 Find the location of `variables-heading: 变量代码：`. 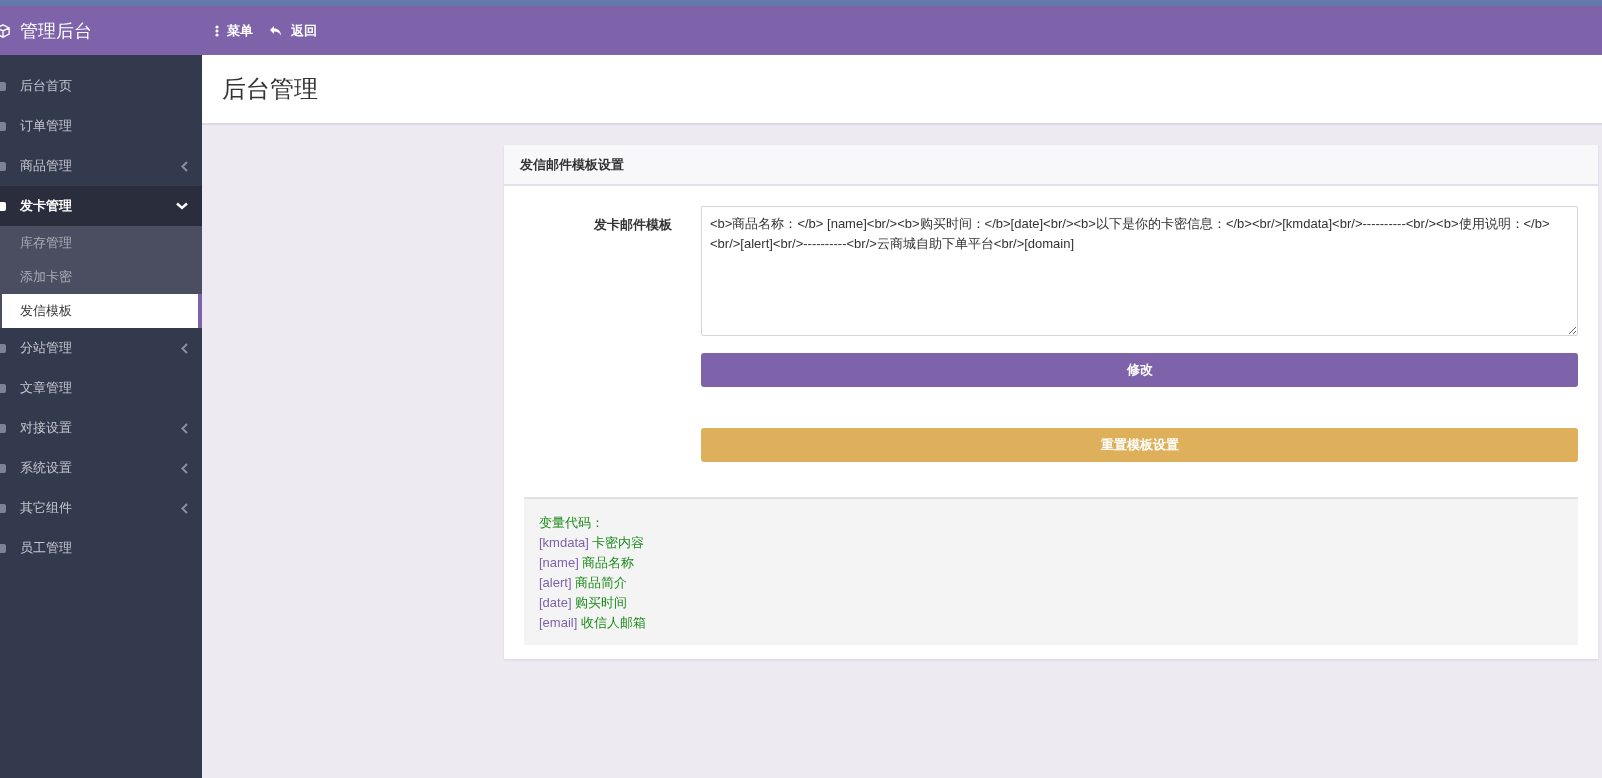

variables-heading: 变量代码： is located at coordinates (572, 523).